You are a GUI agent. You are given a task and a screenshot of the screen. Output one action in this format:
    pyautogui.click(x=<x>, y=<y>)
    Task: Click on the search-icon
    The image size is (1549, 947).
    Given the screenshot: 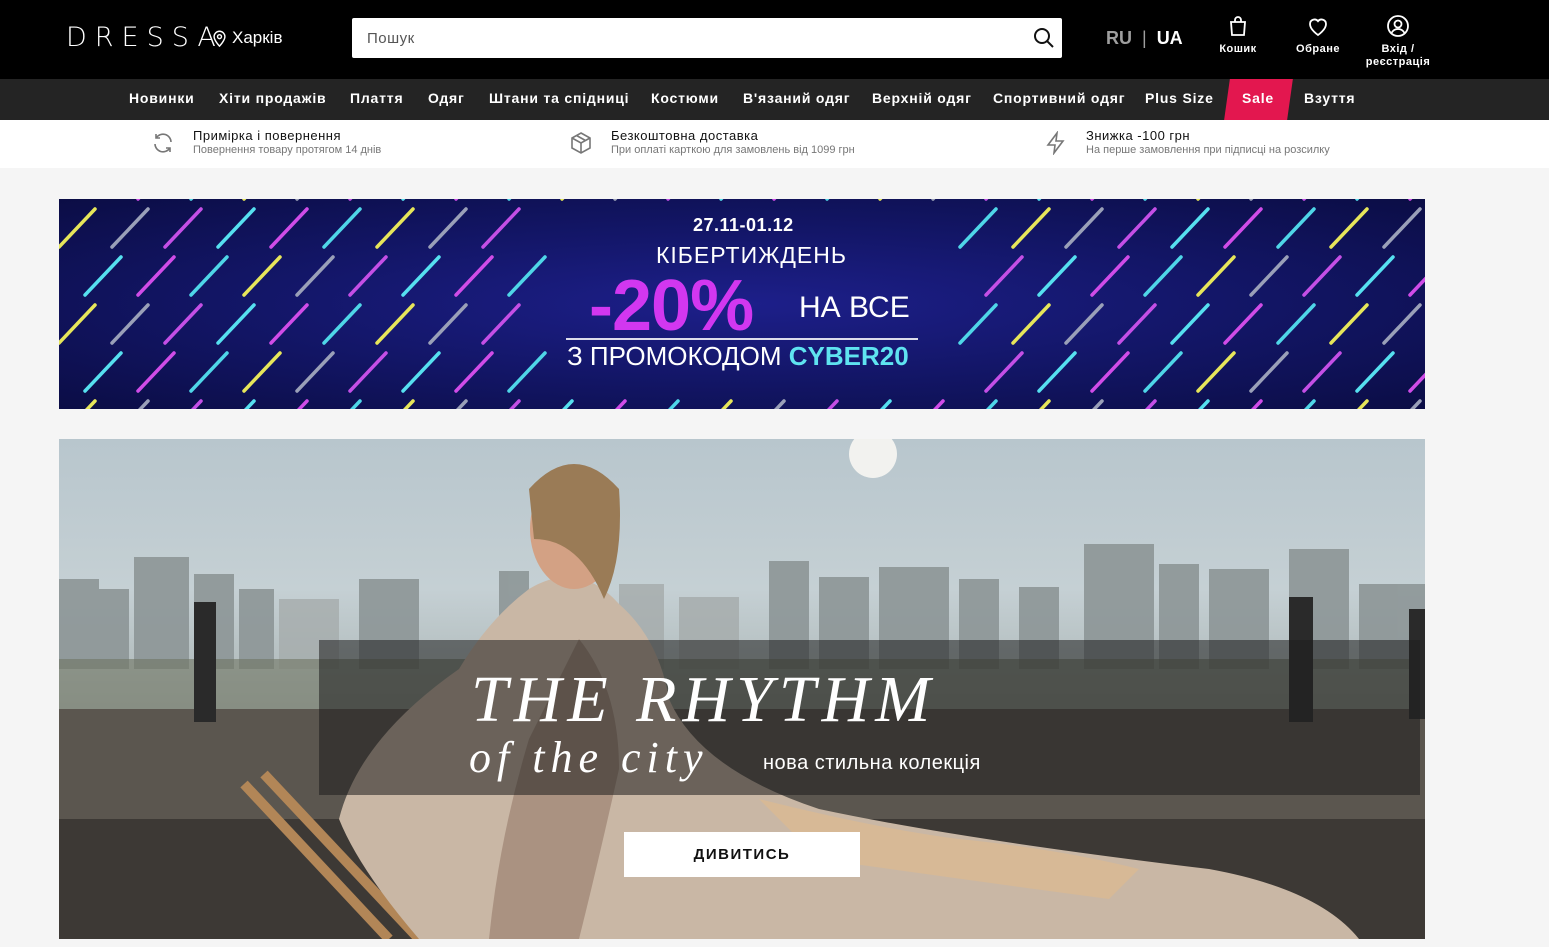 What is the action you would take?
    pyautogui.click(x=1044, y=38)
    